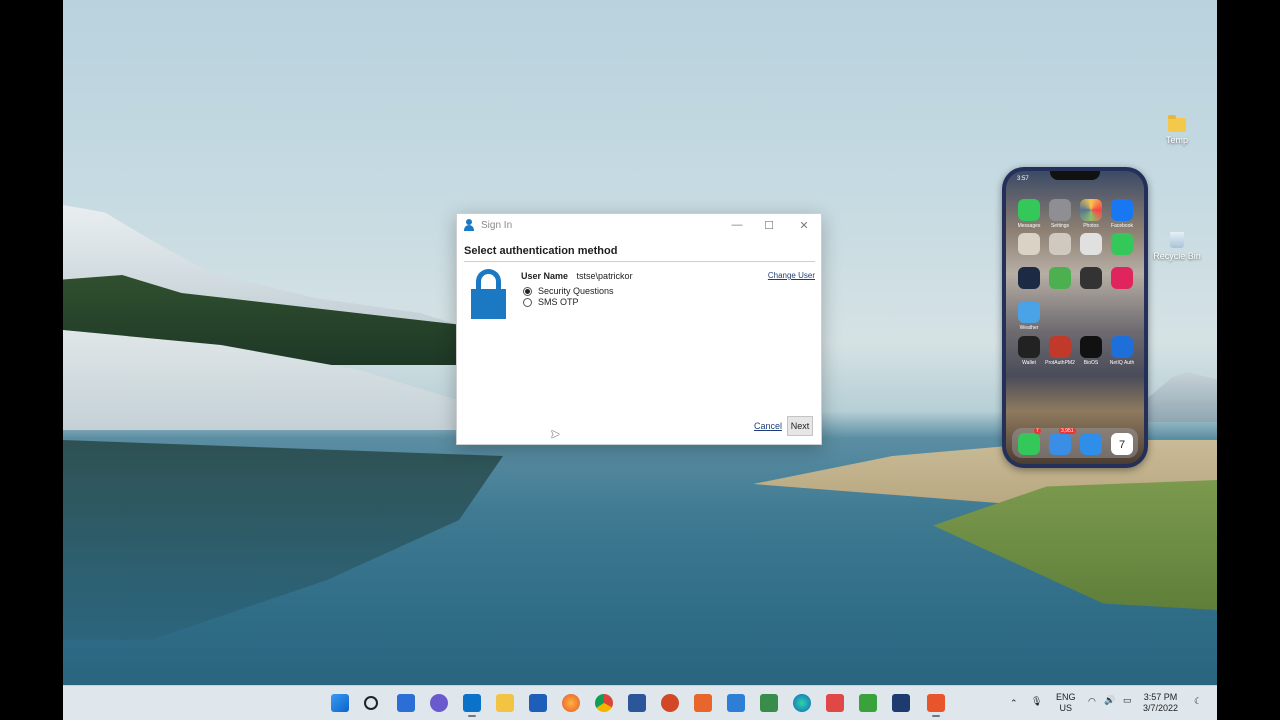  I want to click on user-name-row: User Name tstse\patrickor, so click(577, 276).